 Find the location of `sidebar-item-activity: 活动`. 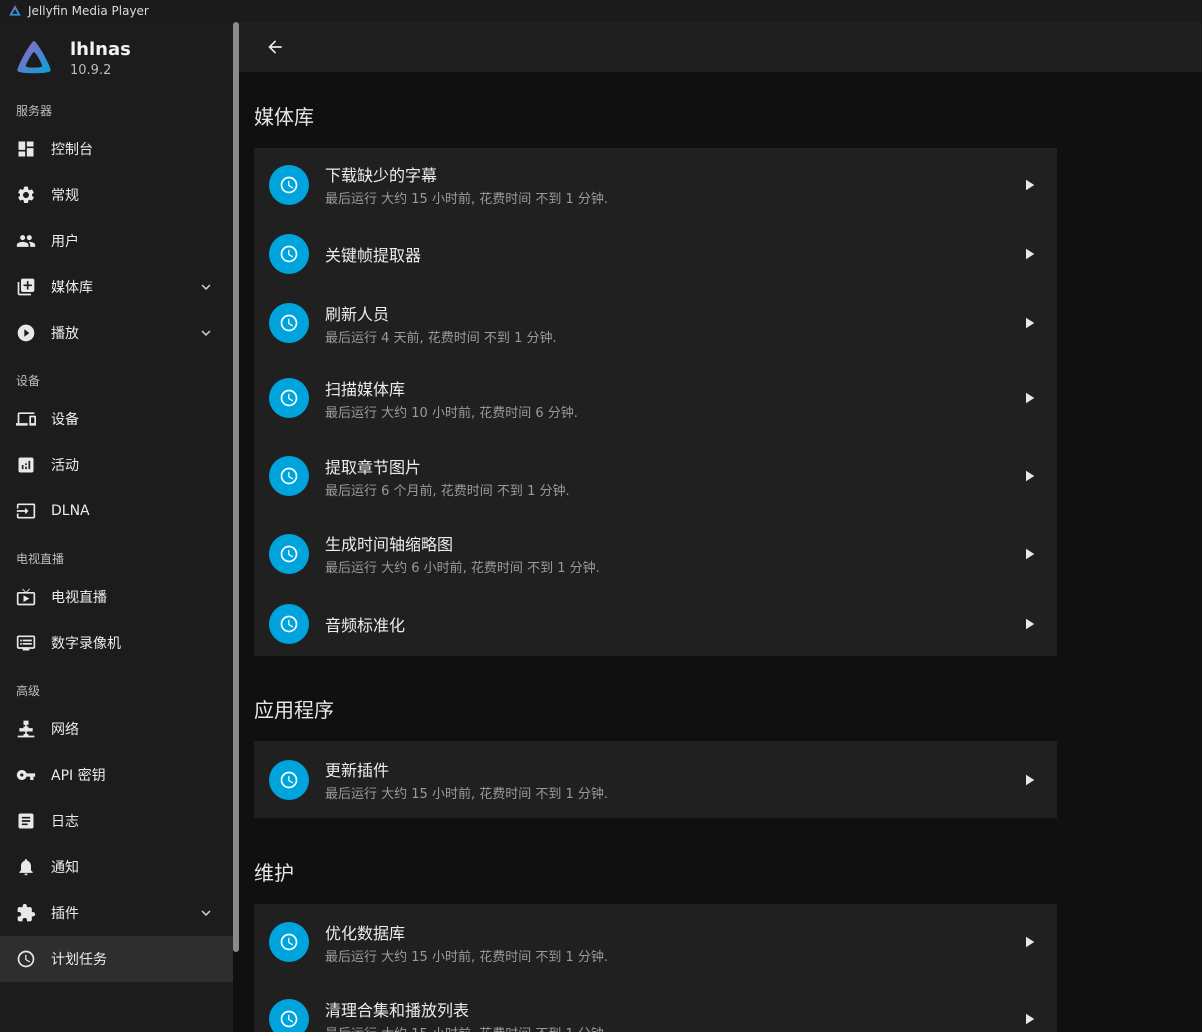

sidebar-item-activity: 活动 is located at coordinates (116, 465).